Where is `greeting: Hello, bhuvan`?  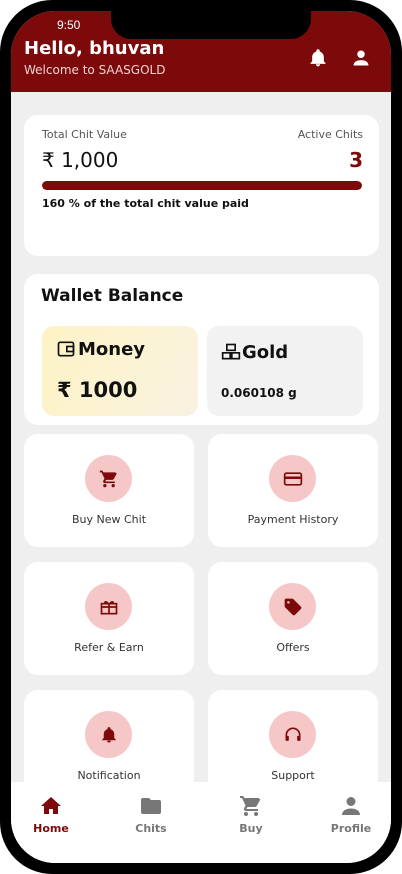 greeting: Hello, bhuvan is located at coordinates (94, 48).